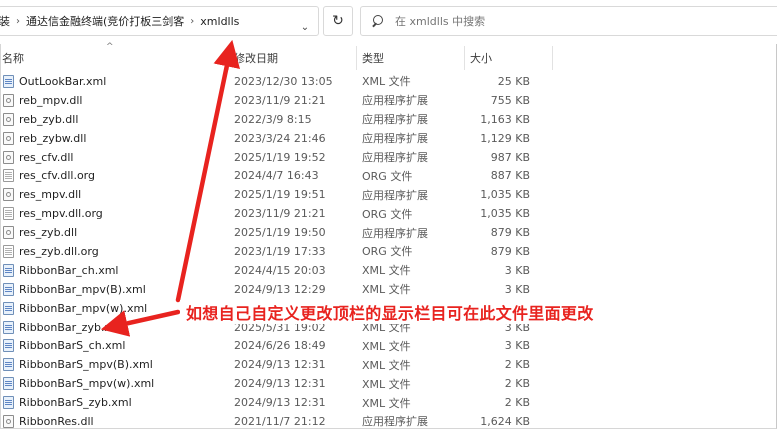  I want to click on file-name-cell: RibbonRes.dll, so click(47, 421).